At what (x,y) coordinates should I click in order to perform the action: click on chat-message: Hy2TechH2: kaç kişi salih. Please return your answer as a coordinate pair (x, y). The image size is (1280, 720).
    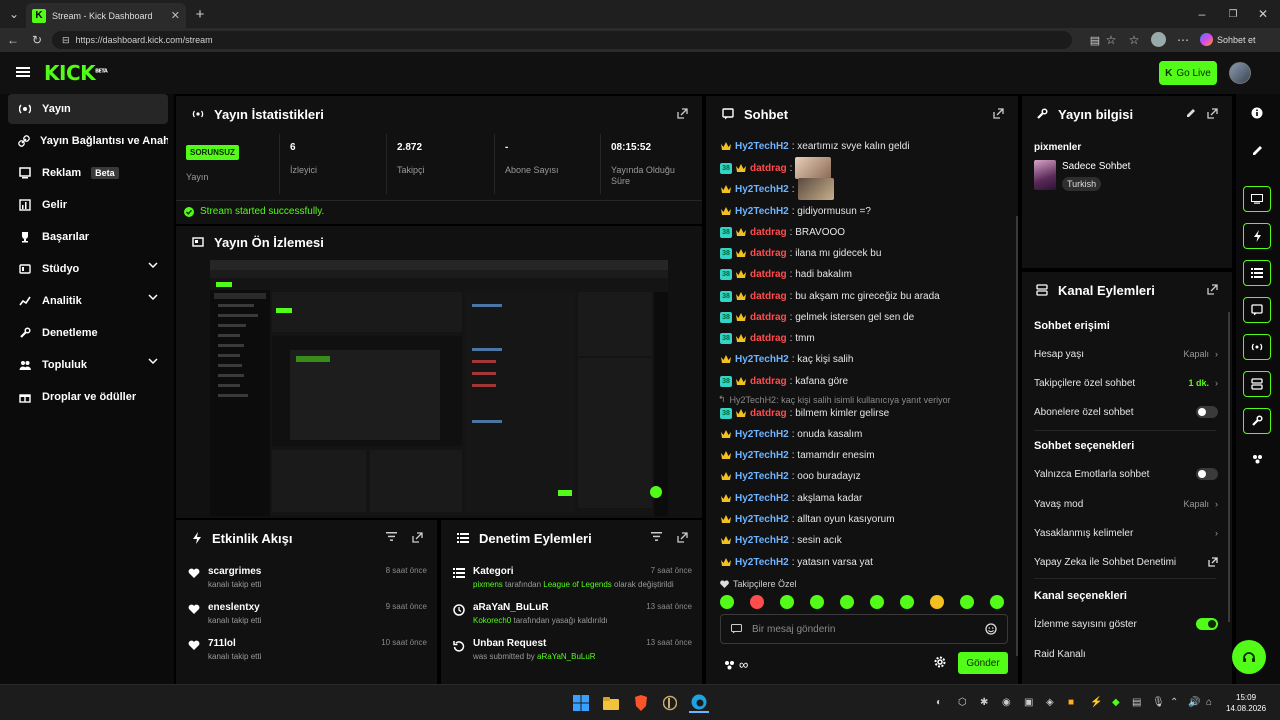
    Looking at the image, I should click on (786, 359).